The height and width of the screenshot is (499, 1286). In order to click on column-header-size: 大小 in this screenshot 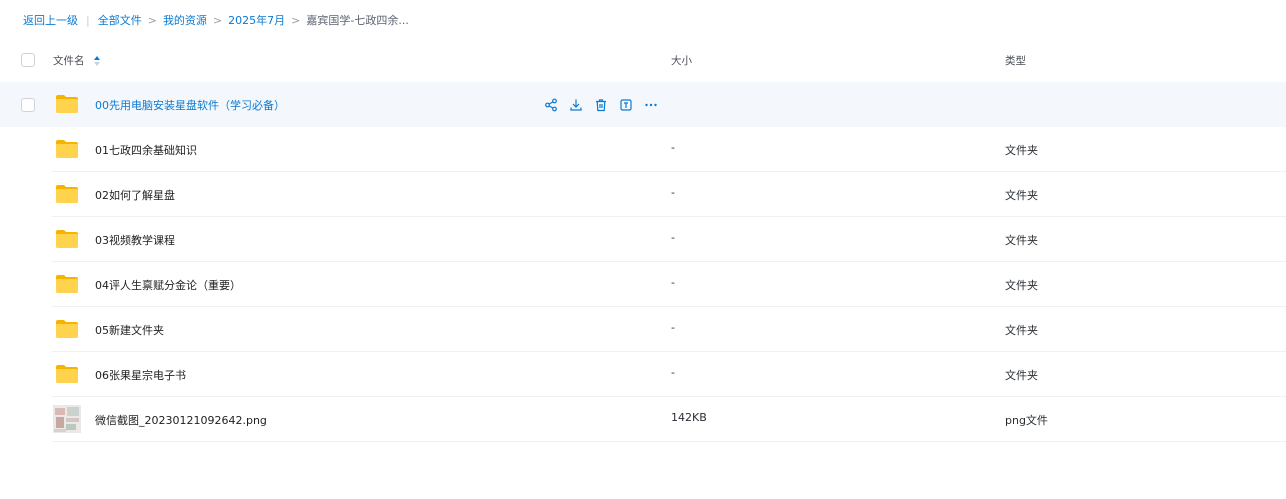, I will do `click(681, 60)`.